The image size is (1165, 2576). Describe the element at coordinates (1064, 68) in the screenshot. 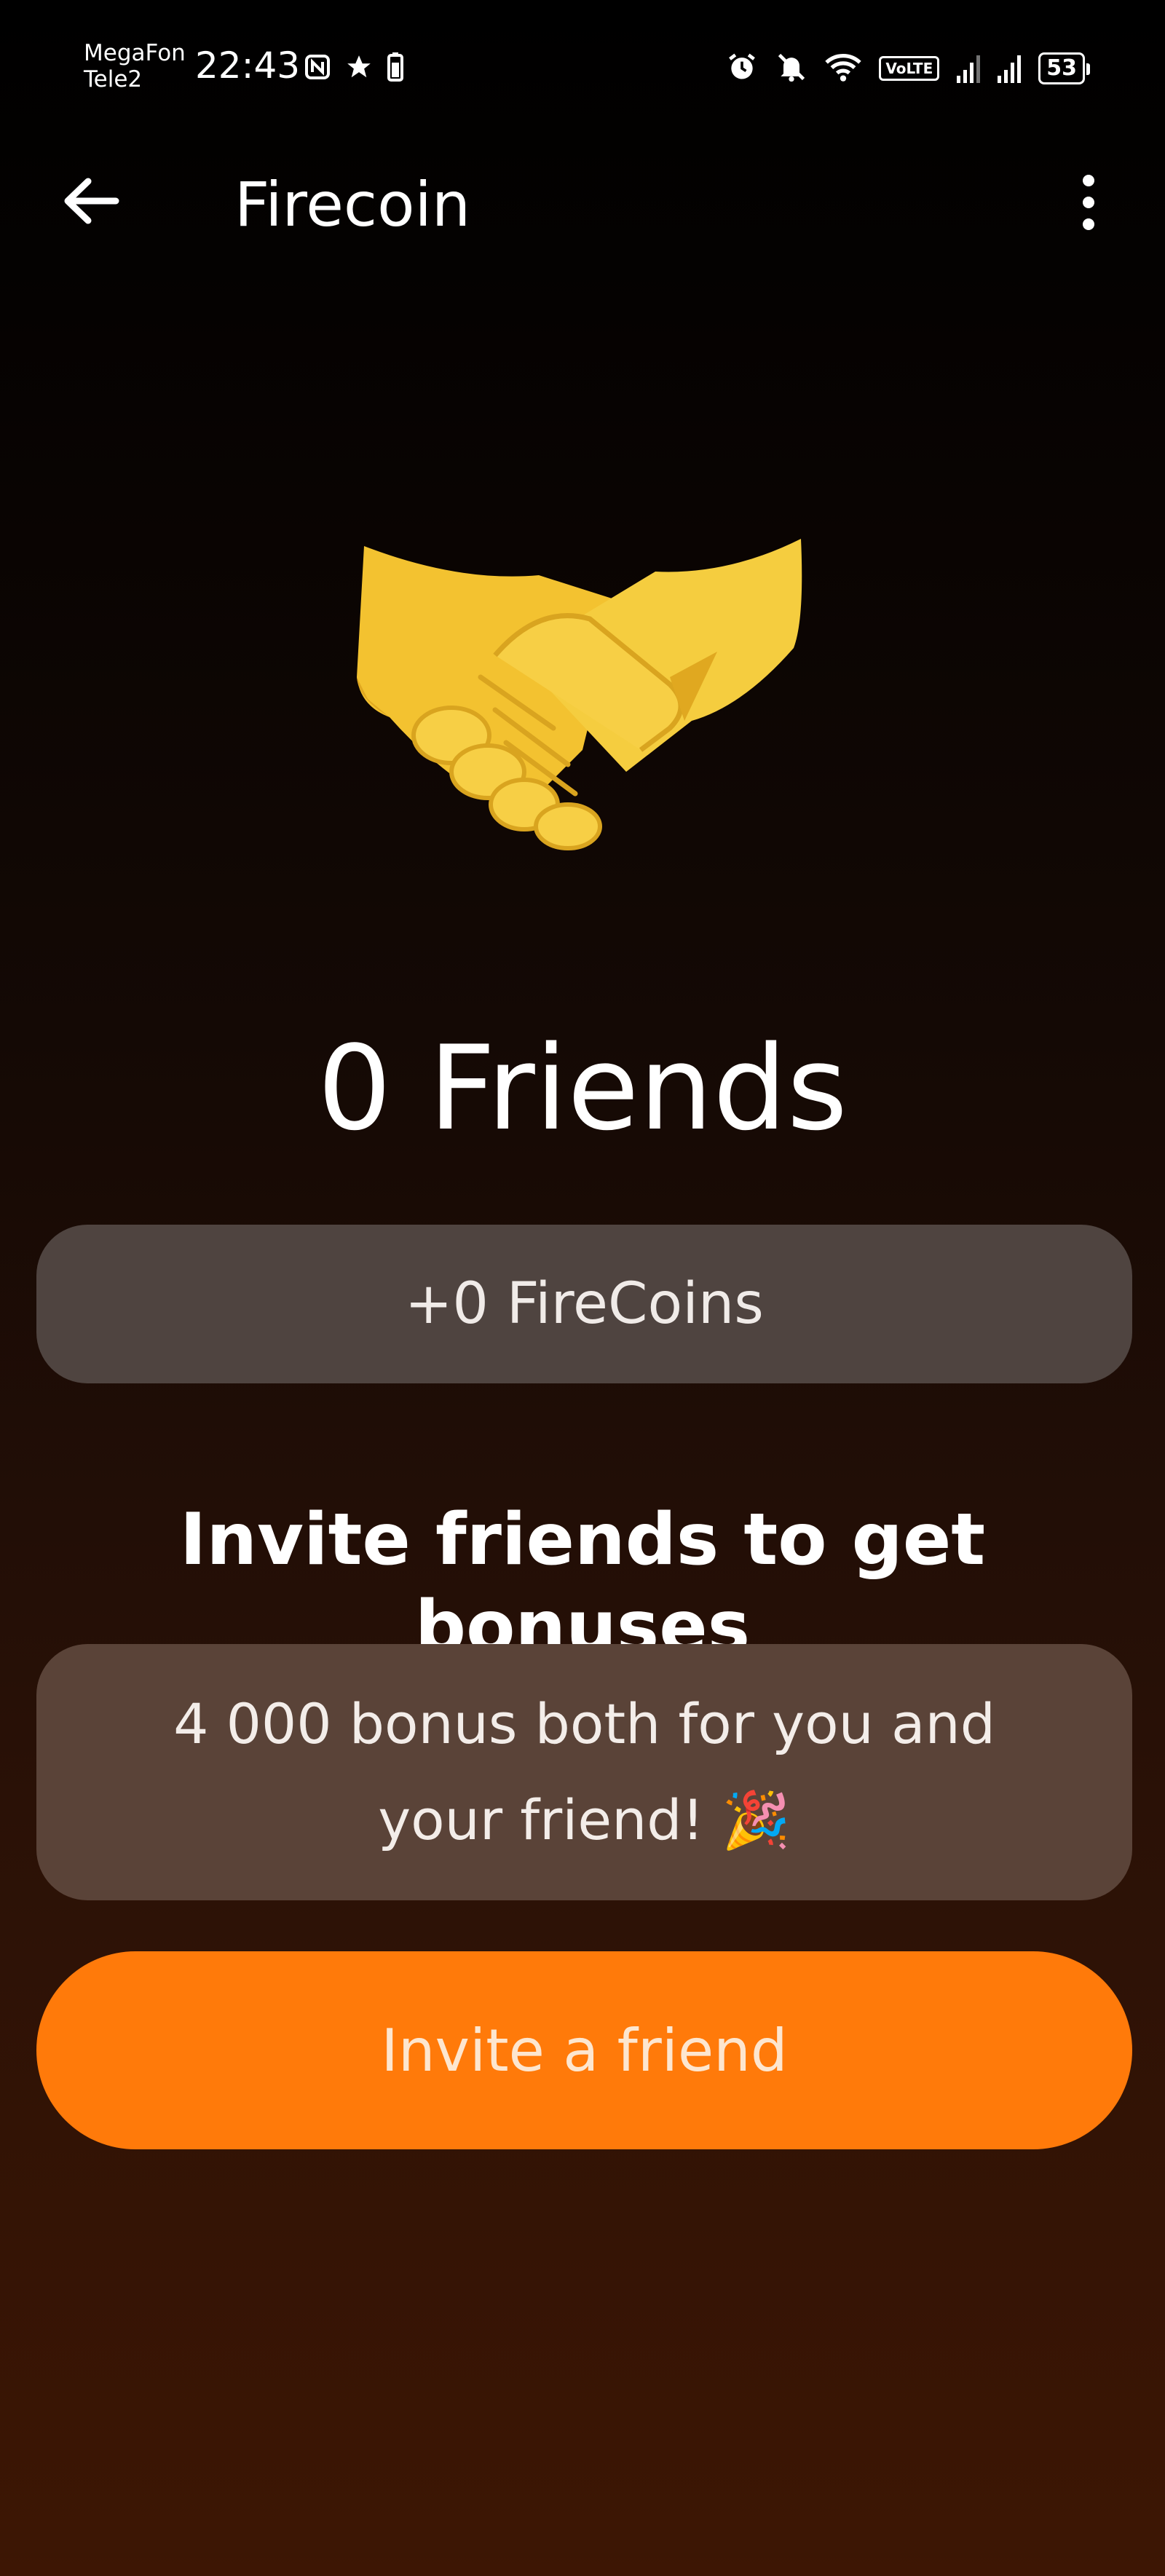

I see `battery-icon: 53` at that location.